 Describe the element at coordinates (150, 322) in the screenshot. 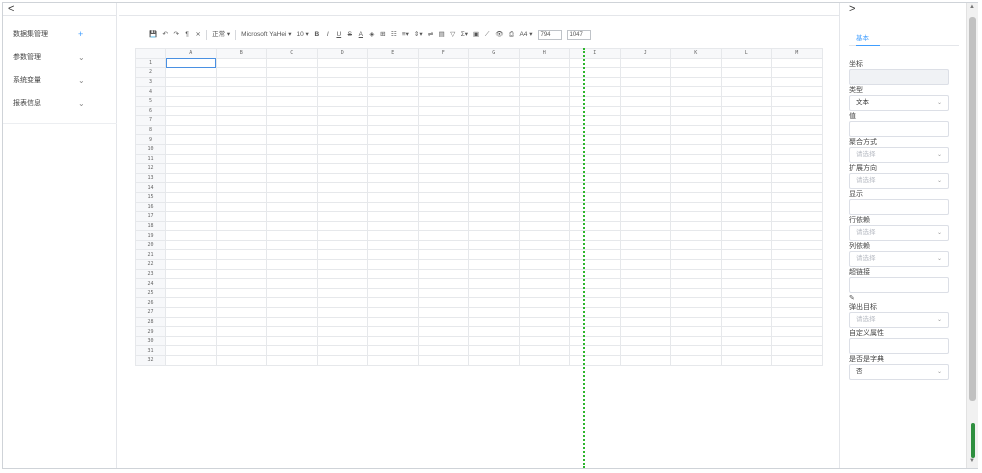

I see `row-header: 28` at that location.